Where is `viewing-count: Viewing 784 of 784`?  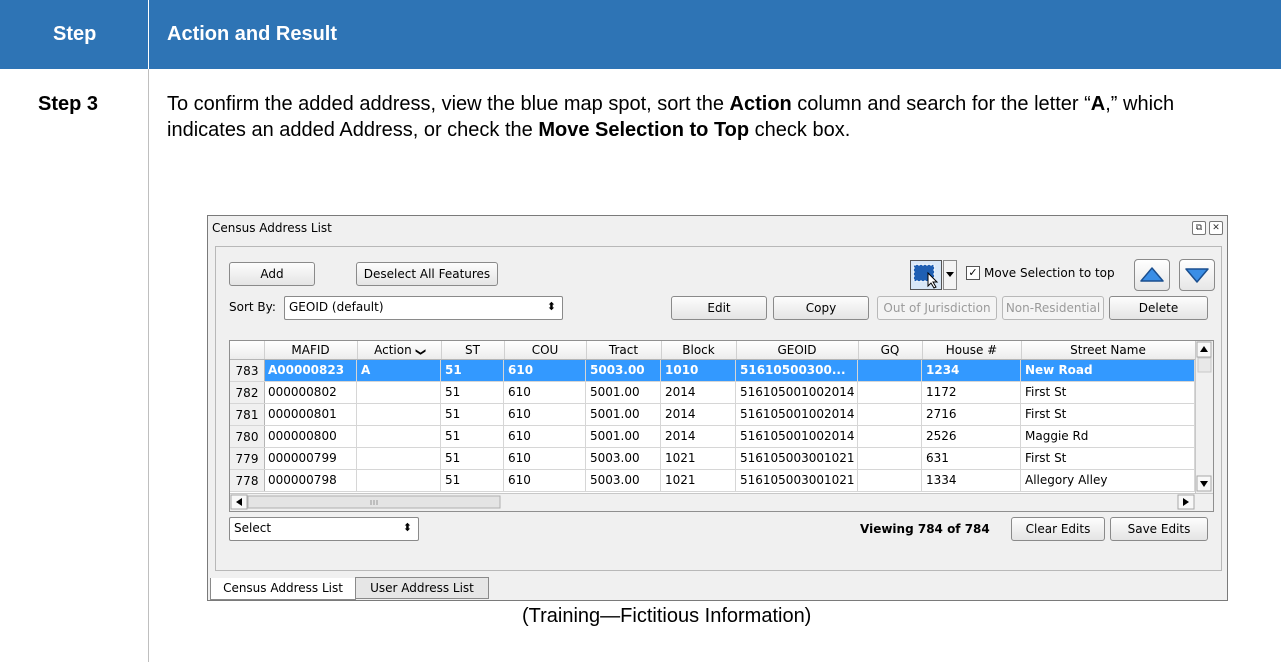
viewing-count: Viewing 784 of 784 is located at coordinates (925, 529).